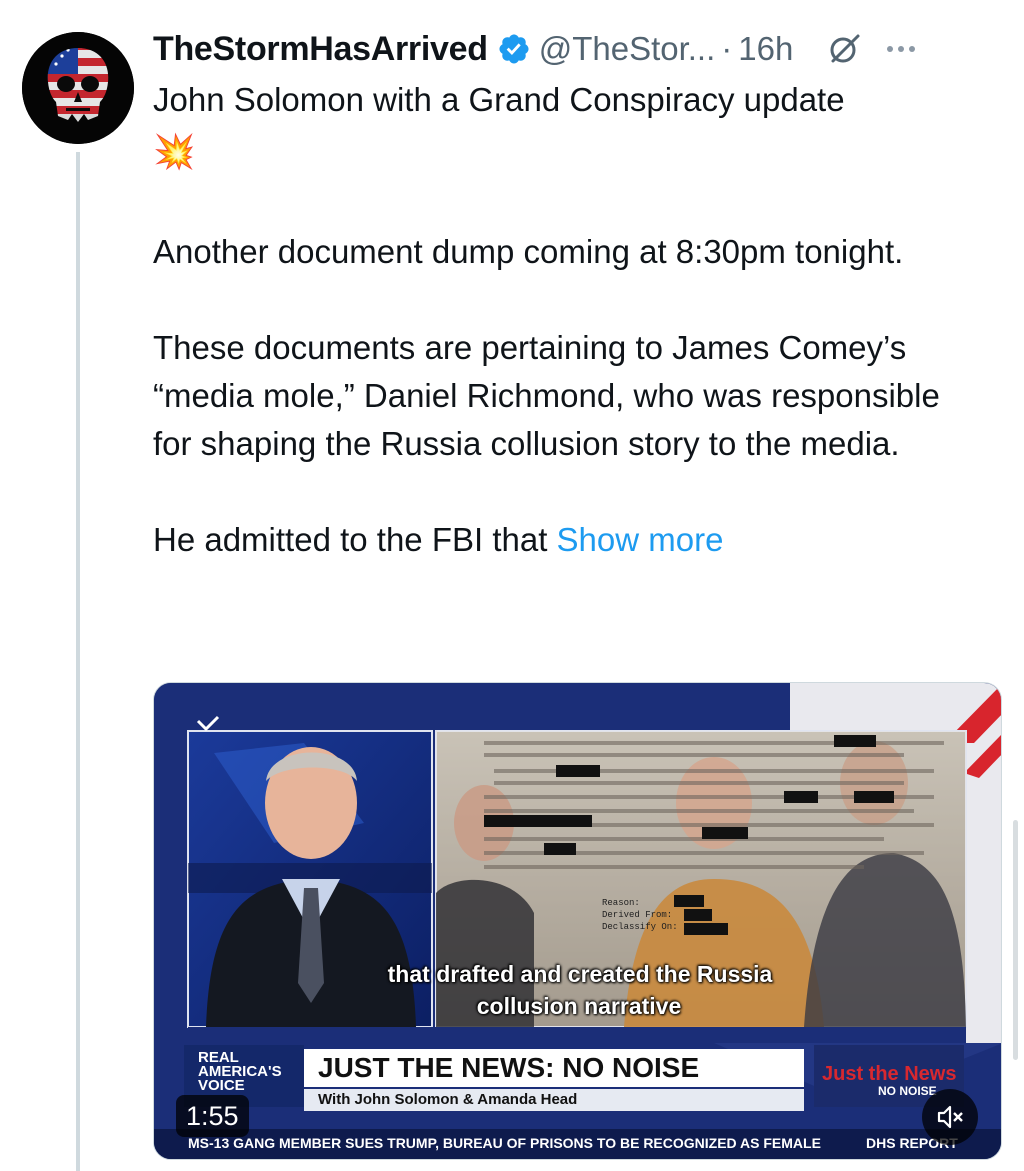  I want to click on more-options-icon, so click(901, 49).